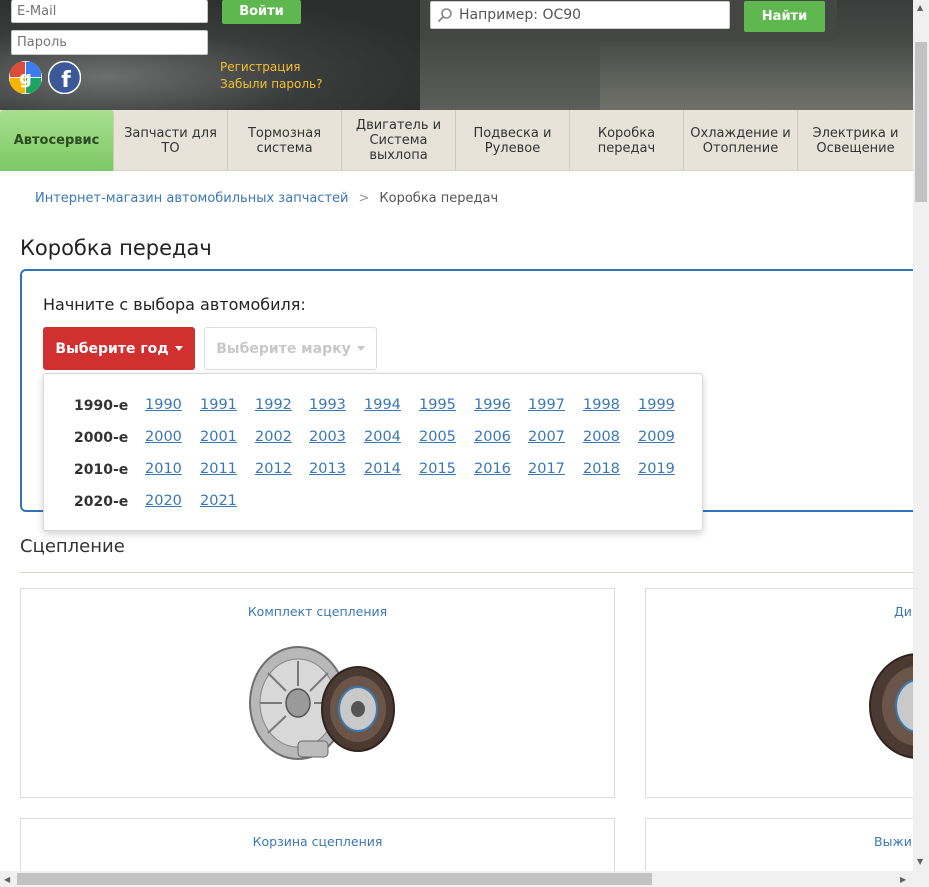 The height and width of the screenshot is (887, 929). I want to click on email-field, so click(109, 11).